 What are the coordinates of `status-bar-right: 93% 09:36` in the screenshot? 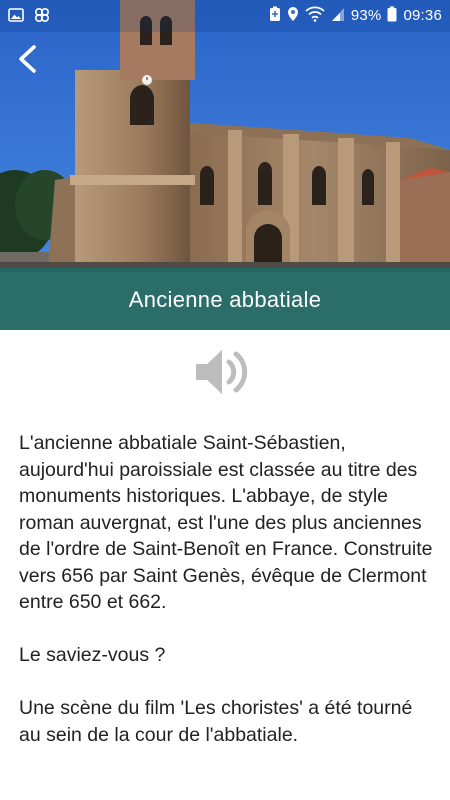 It's located at (355, 16).